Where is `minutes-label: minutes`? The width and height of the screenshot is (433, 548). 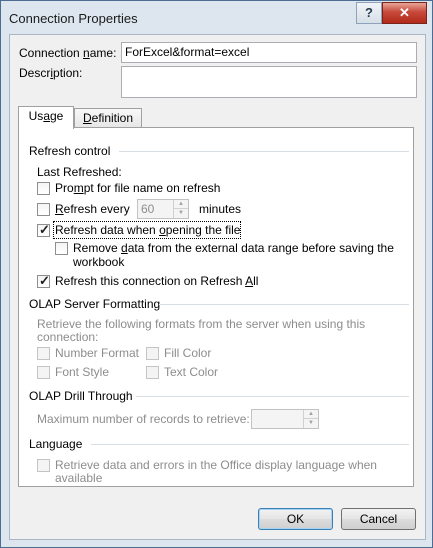 minutes-label: minutes is located at coordinates (220, 209).